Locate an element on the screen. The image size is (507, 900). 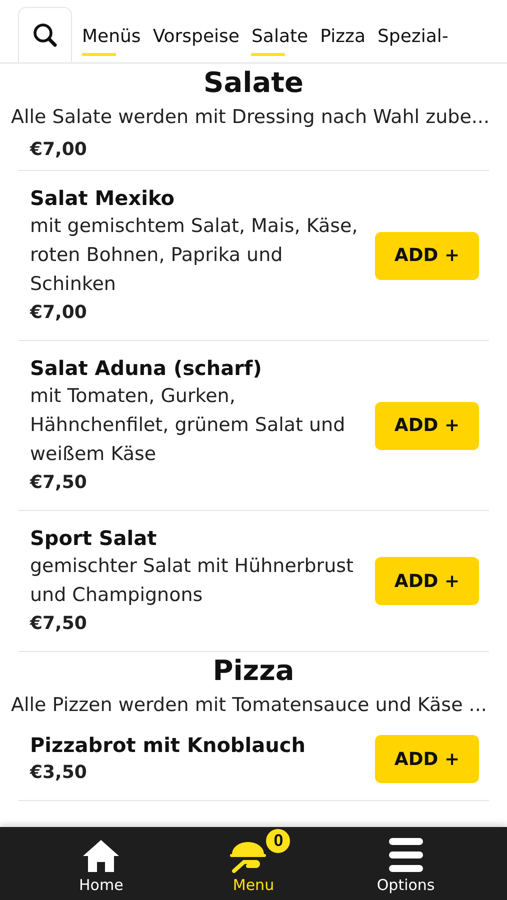
search-button is located at coordinates (45, 34).